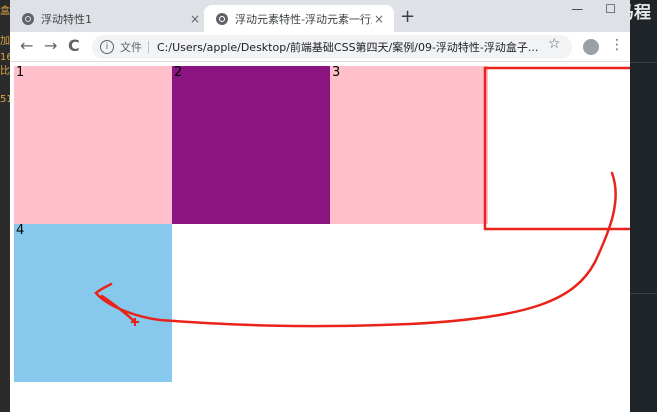 Image resolution: width=657 pixels, height=412 pixels. Describe the element at coordinates (610, 9) in the screenshot. I see `maximize-button: ☐` at that location.